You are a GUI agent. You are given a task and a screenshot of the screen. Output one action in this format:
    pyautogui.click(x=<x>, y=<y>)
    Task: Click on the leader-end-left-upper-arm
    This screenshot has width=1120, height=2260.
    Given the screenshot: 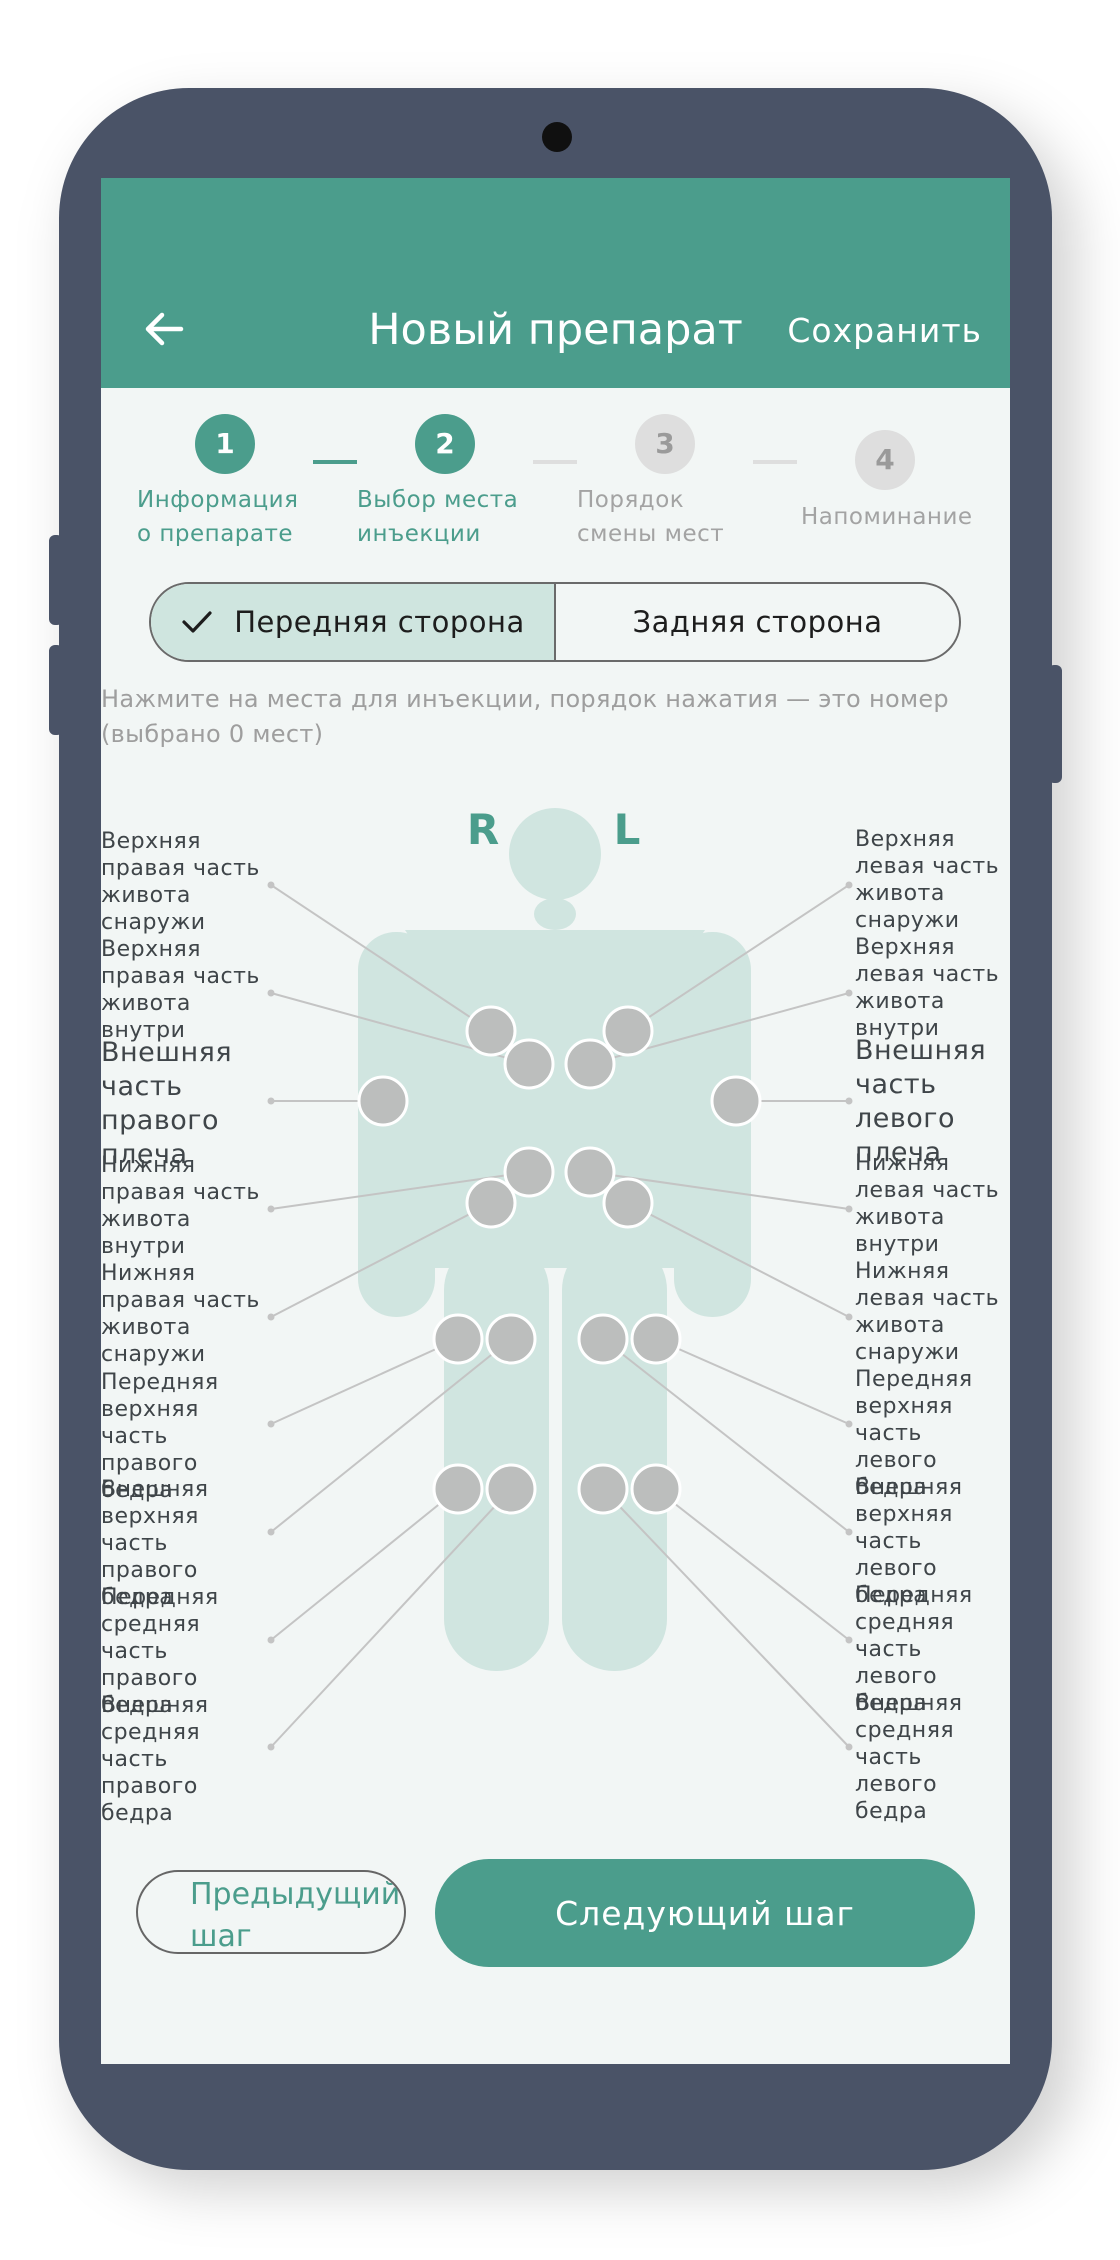 What is the action you would take?
    pyautogui.click(x=849, y=1101)
    